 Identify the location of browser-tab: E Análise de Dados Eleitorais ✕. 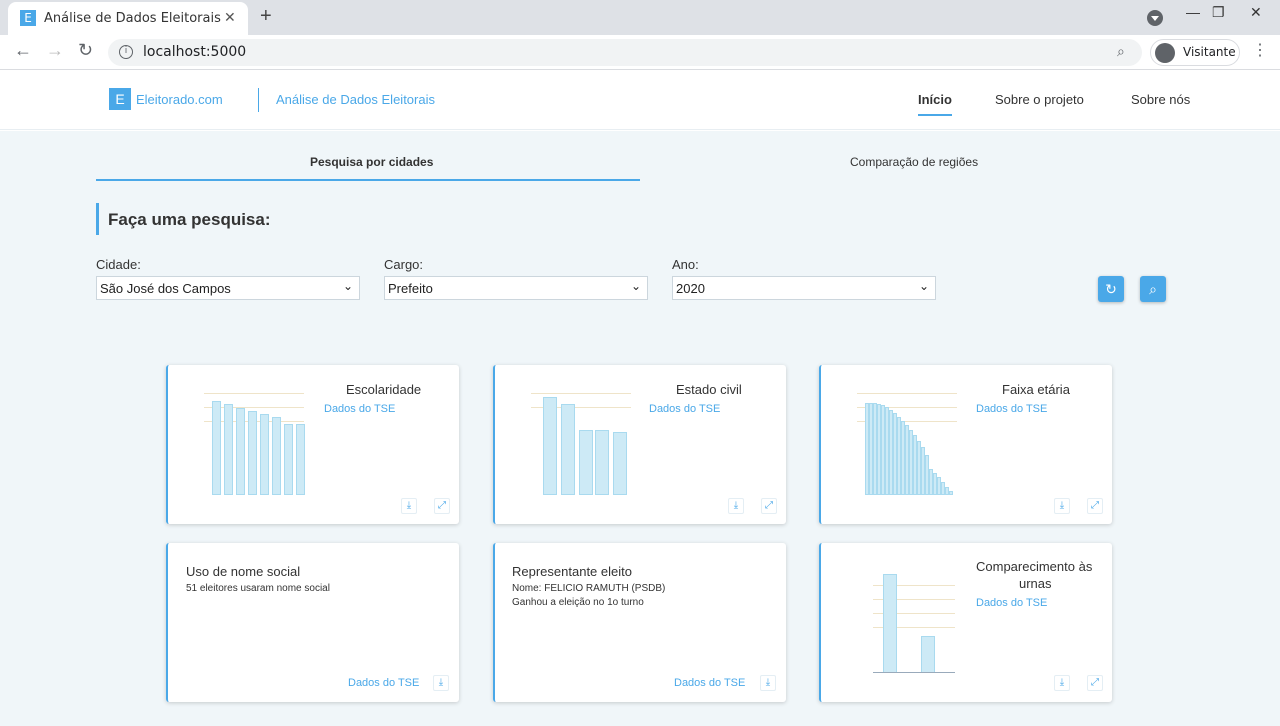
(128, 18).